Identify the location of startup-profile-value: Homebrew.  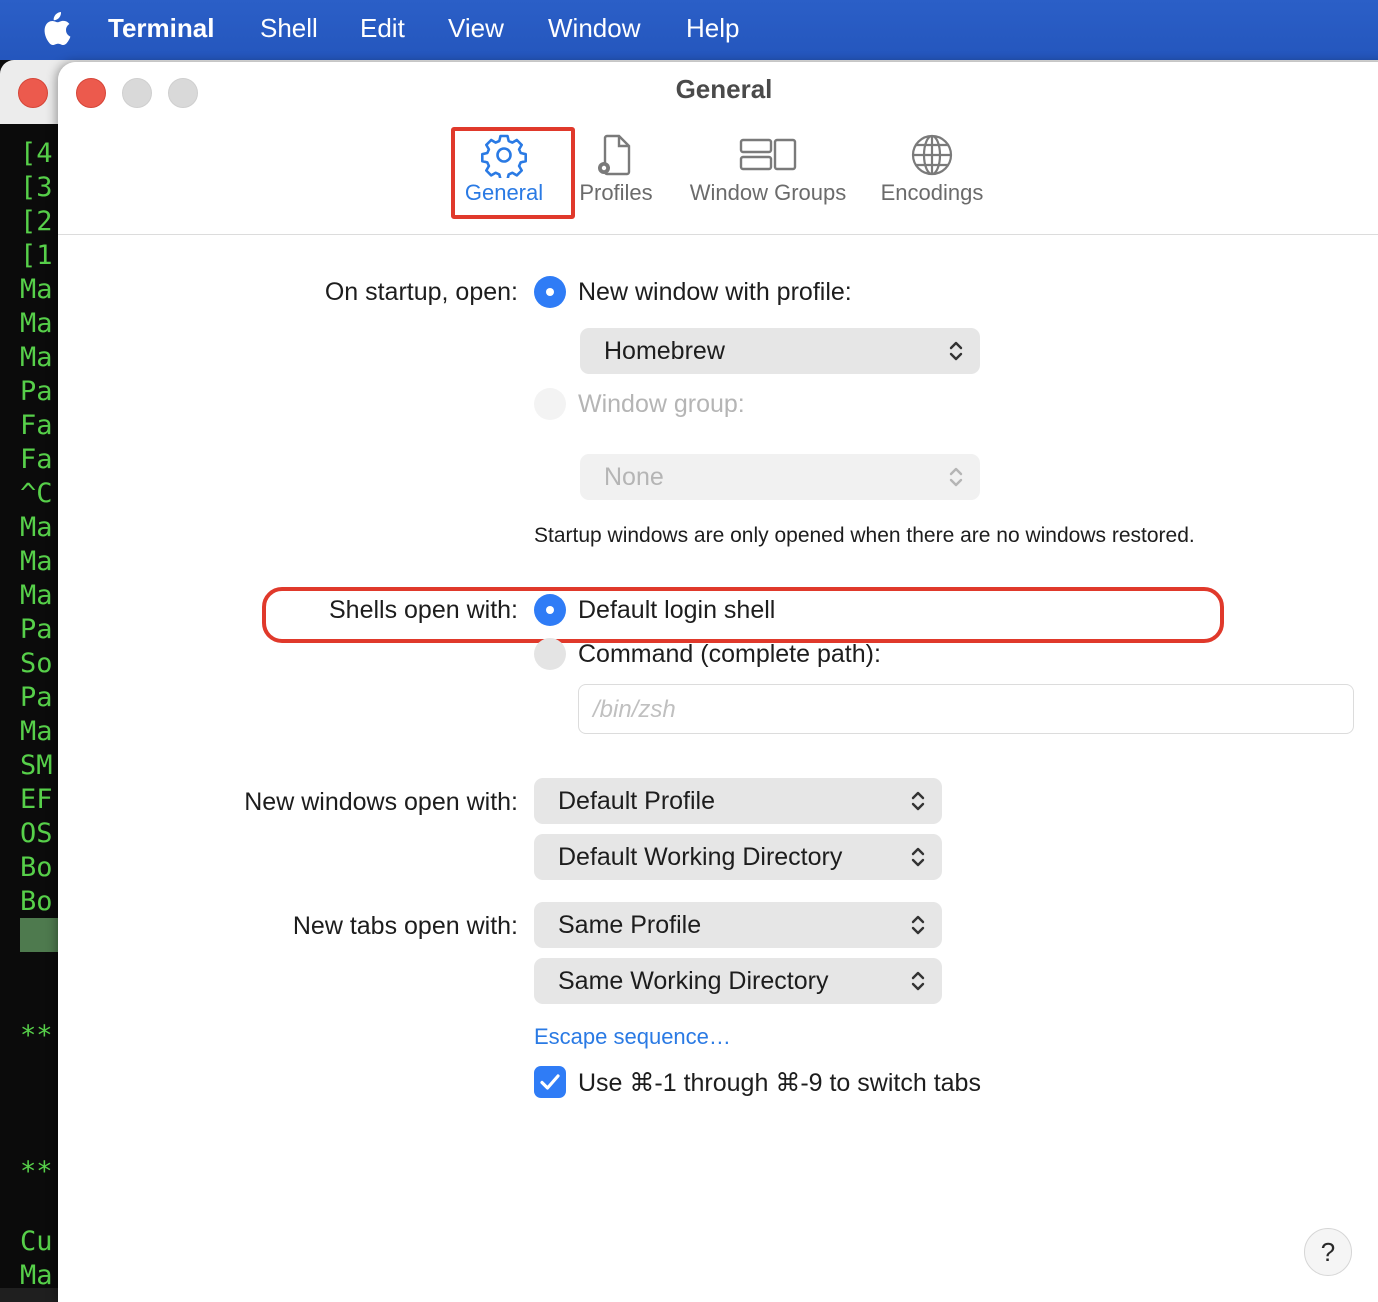
(664, 351).